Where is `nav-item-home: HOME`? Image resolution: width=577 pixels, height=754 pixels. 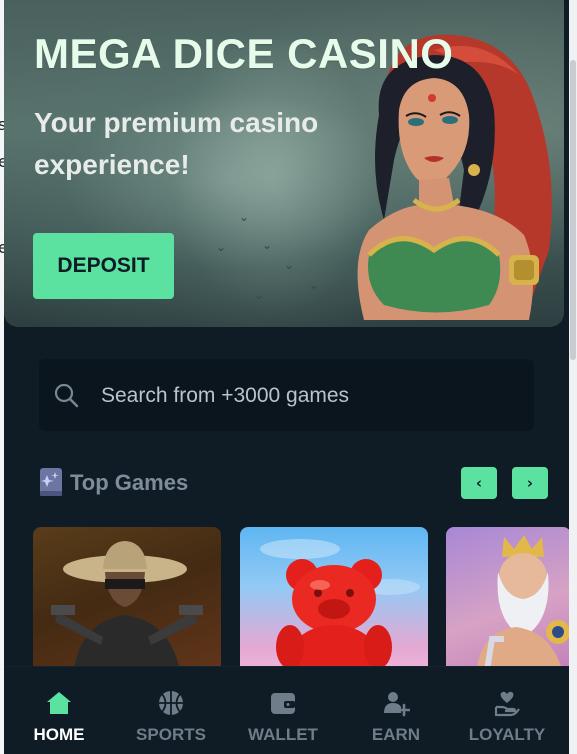 nav-item-home: HOME is located at coordinates (59, 710).